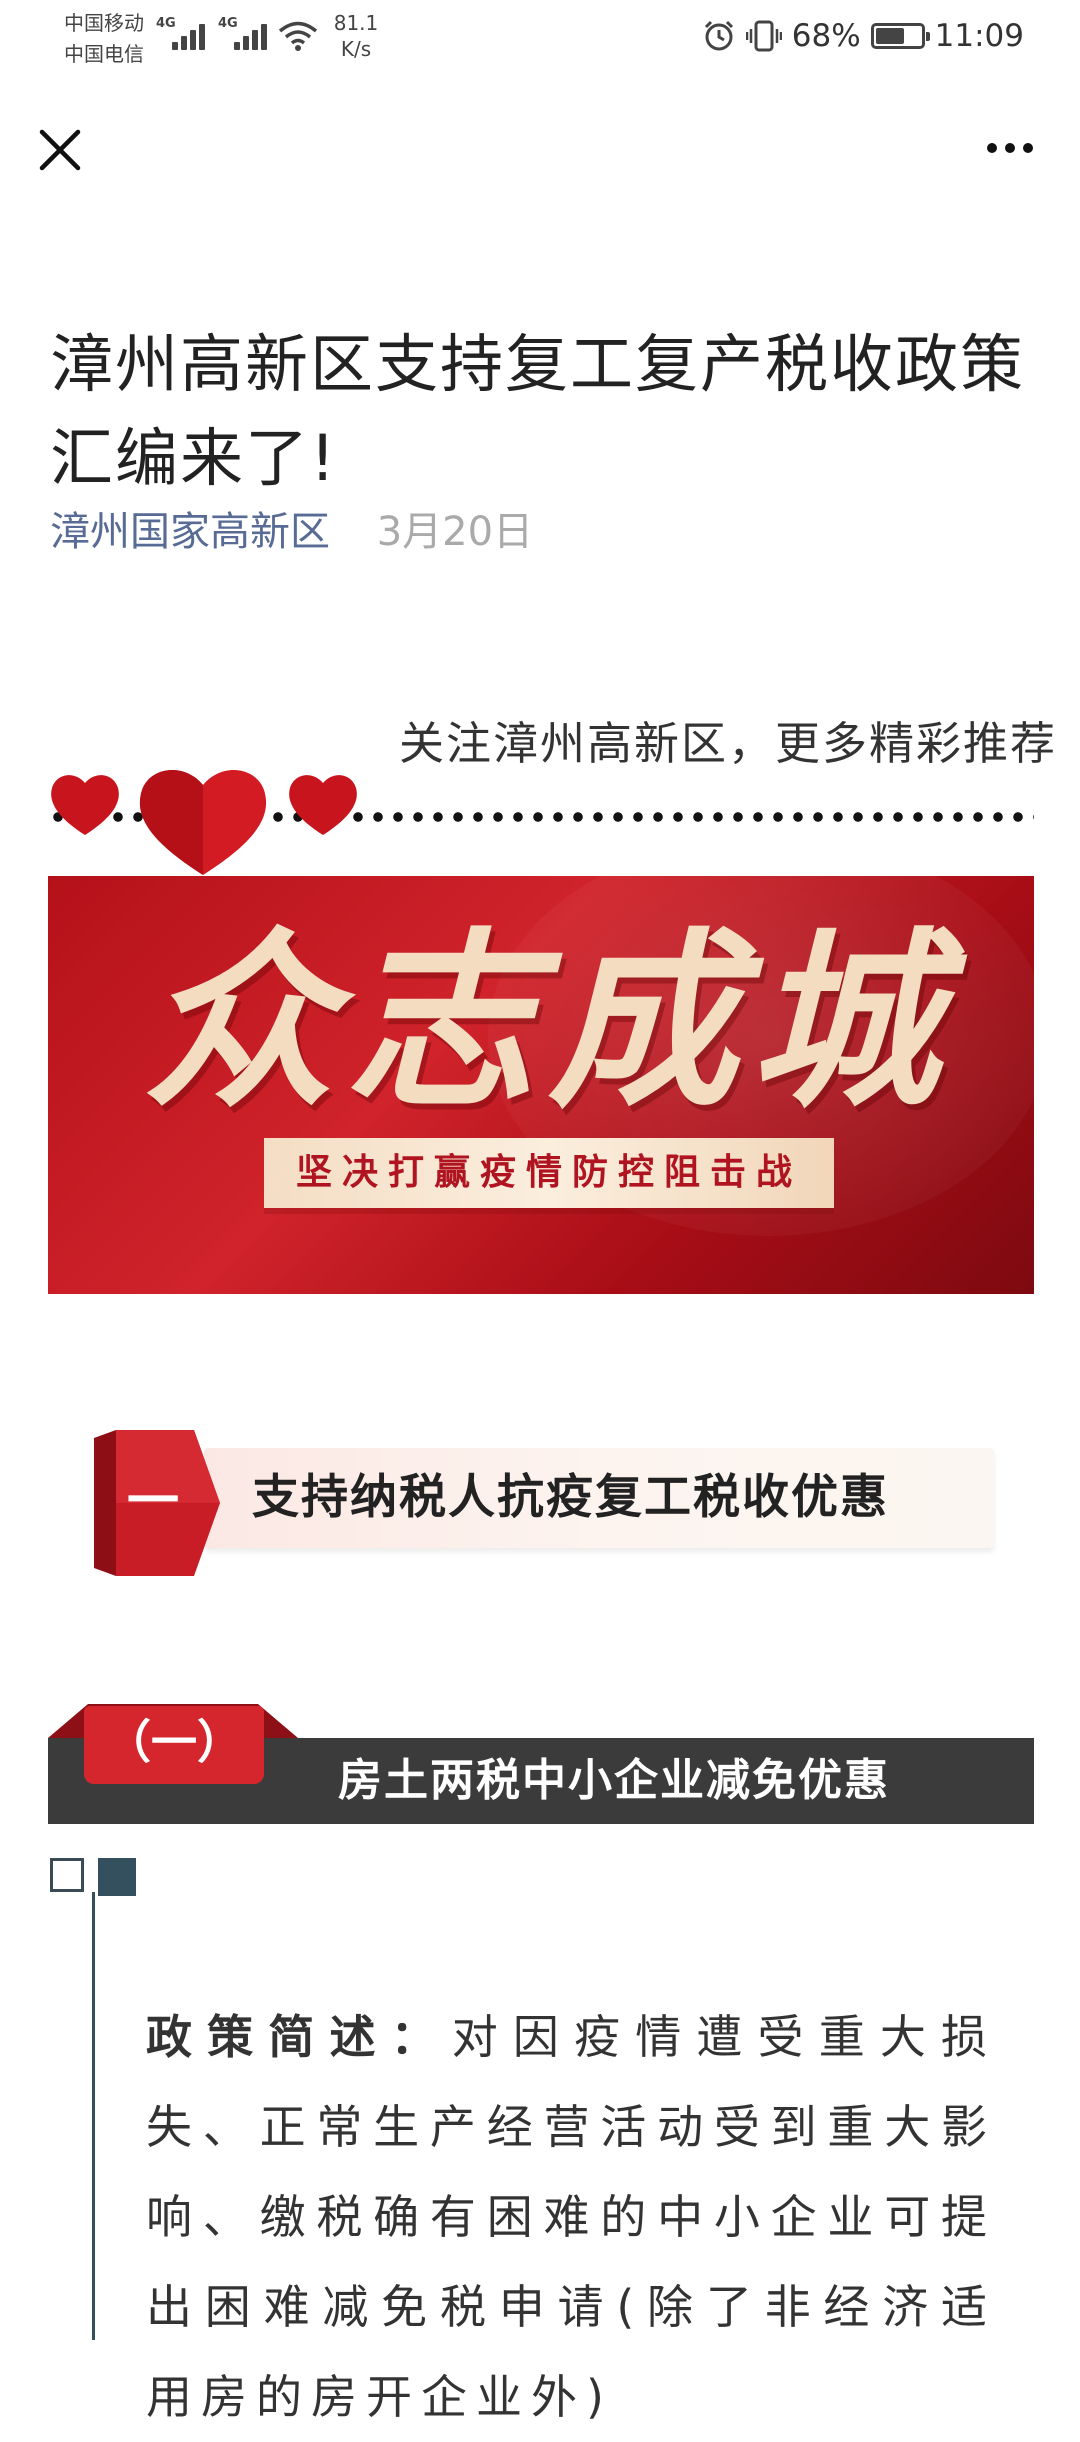 This screenshot has width=1080, height=2442. I want to click on clock: 11:09, so click(979, 36).